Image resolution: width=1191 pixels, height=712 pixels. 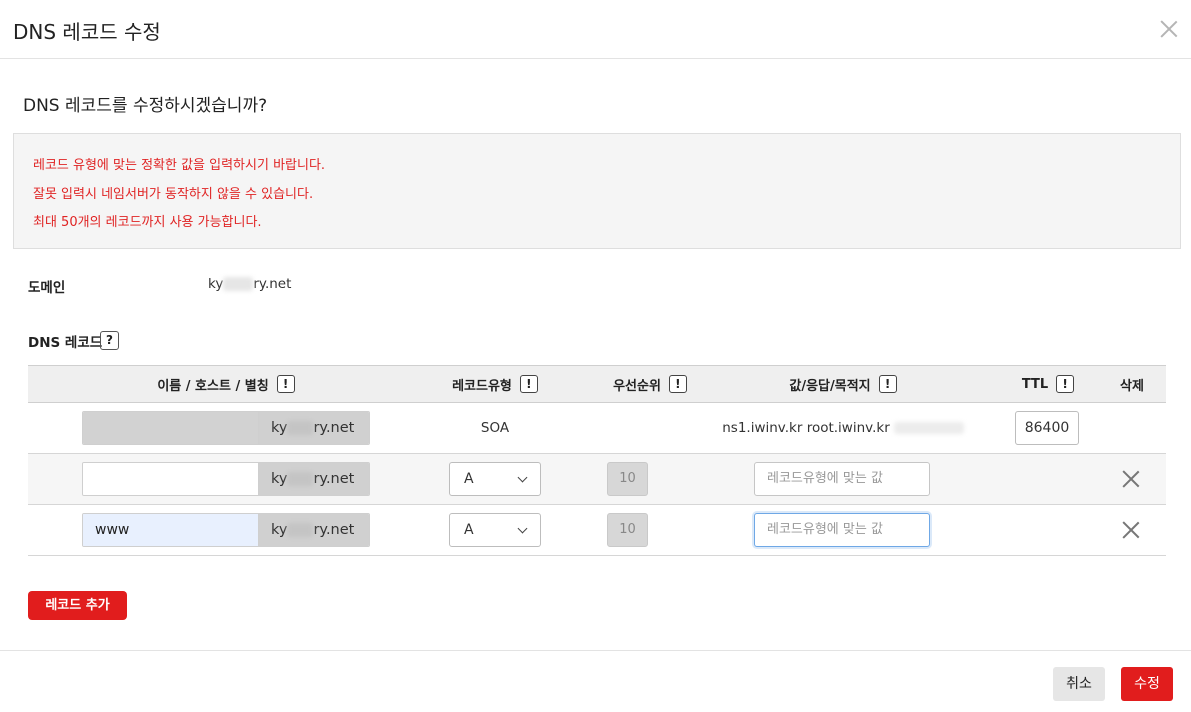 I want to click on notice-line: 잘못 입력시 네임서버가 동작하지 않을 수 있습니다., so click(x=173, y=194).